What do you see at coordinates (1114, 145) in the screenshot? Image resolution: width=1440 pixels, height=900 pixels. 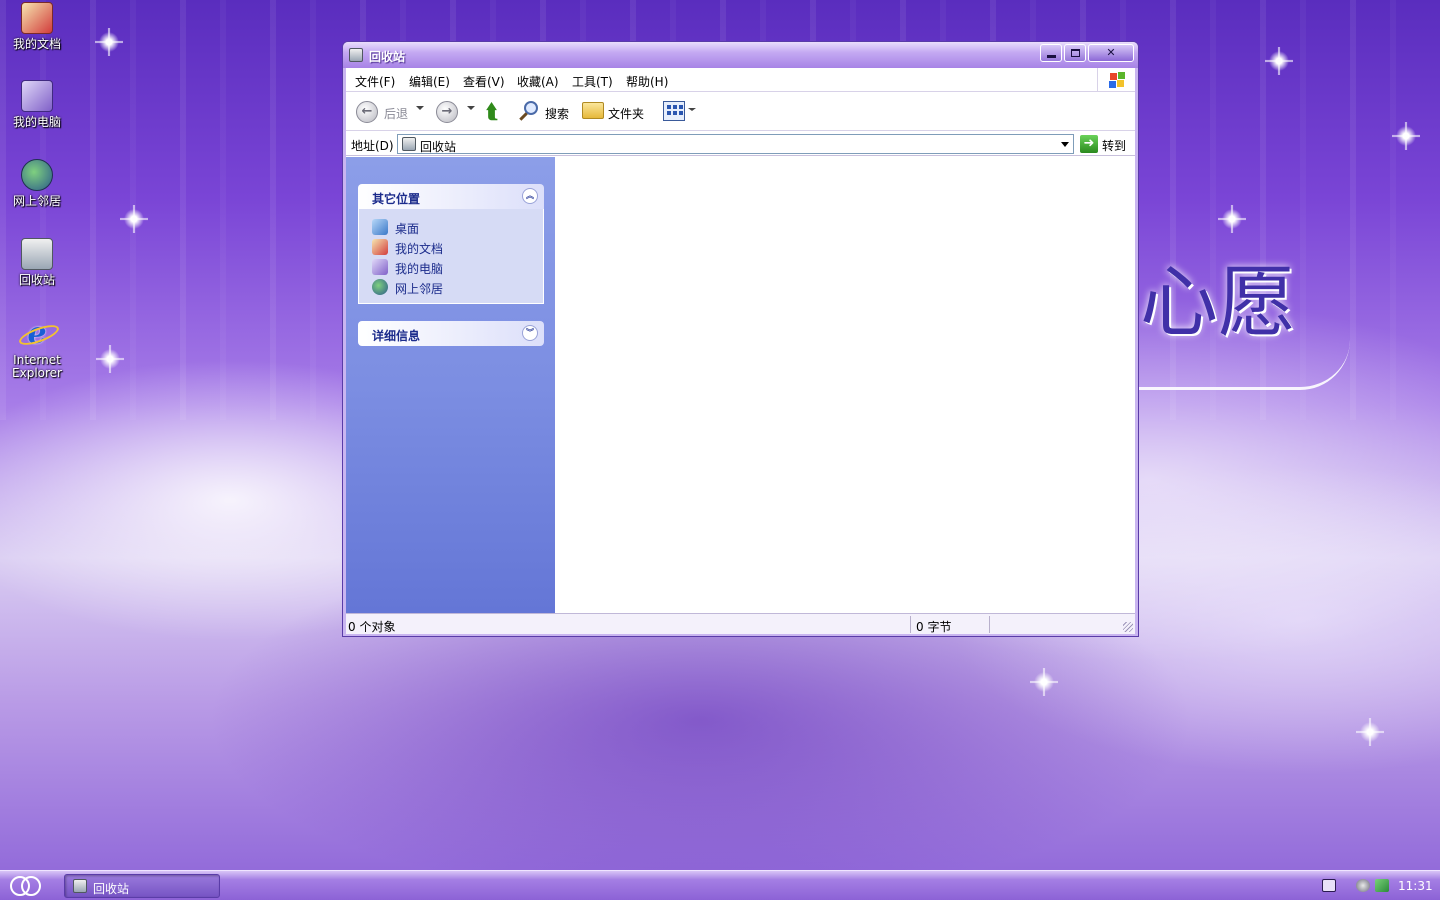 I see `go-button-label: 转到` at bounding box center [1114, 145].